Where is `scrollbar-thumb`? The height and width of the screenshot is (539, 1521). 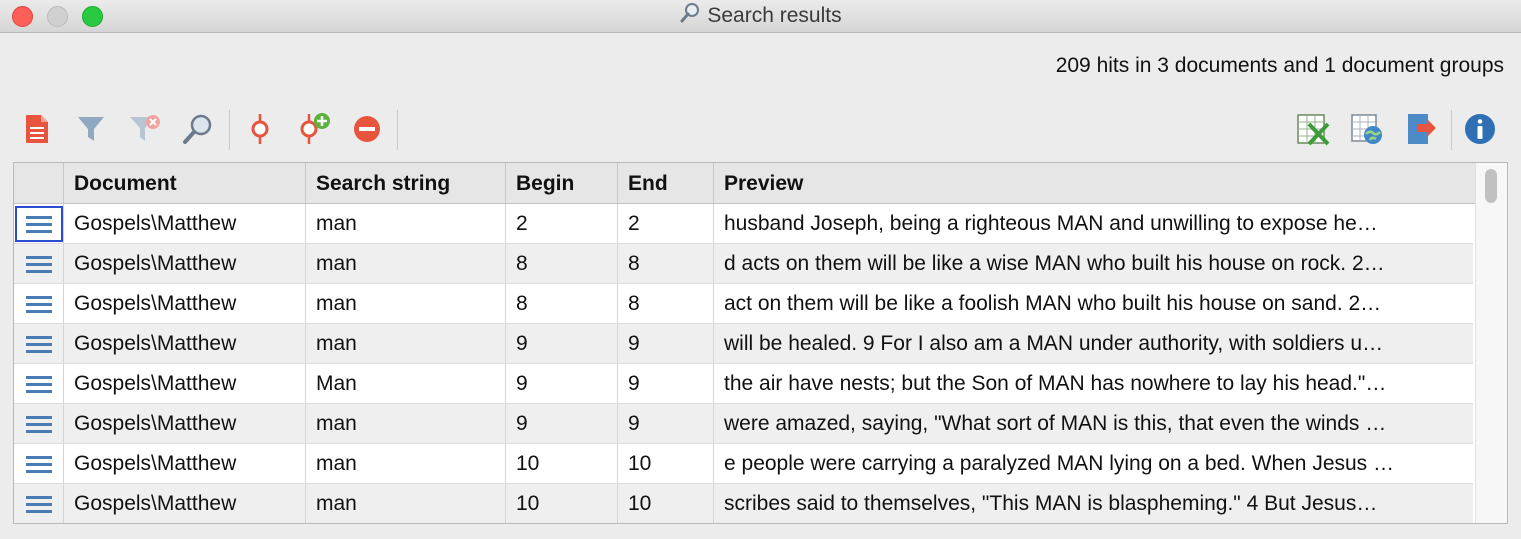 scrollbar-thumb is located at coordinates (1491, 186).